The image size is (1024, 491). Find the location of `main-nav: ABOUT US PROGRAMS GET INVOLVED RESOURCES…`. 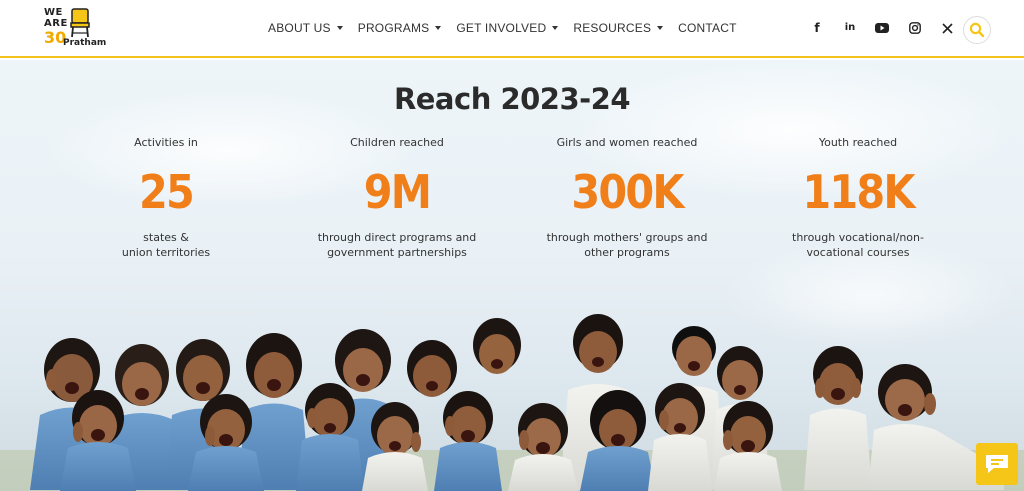

main-nav: ABOUT US PROGRAMS GET INVOLVED RESOURCES… is located at coordinates (510, 28).